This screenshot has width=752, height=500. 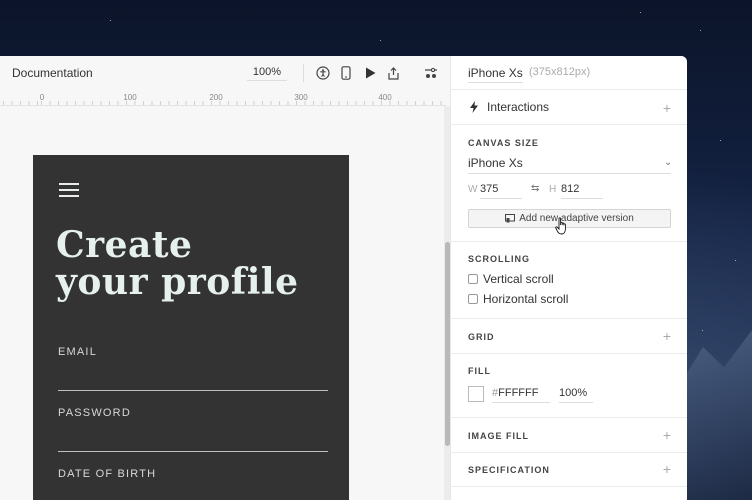 What do you see at coordinates (42, 97) in the screenshot?
I see `ruler-label: 0` at bounding box center [42, 97].